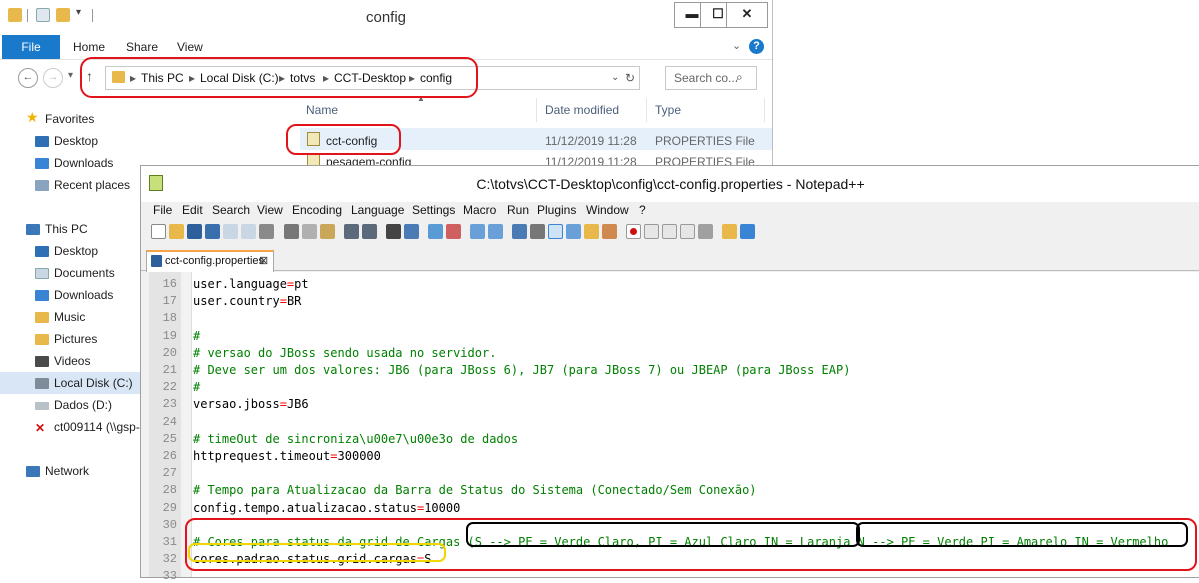 The image size is (1199, 583). I want to click on menu-view: View, so click(270, 210).